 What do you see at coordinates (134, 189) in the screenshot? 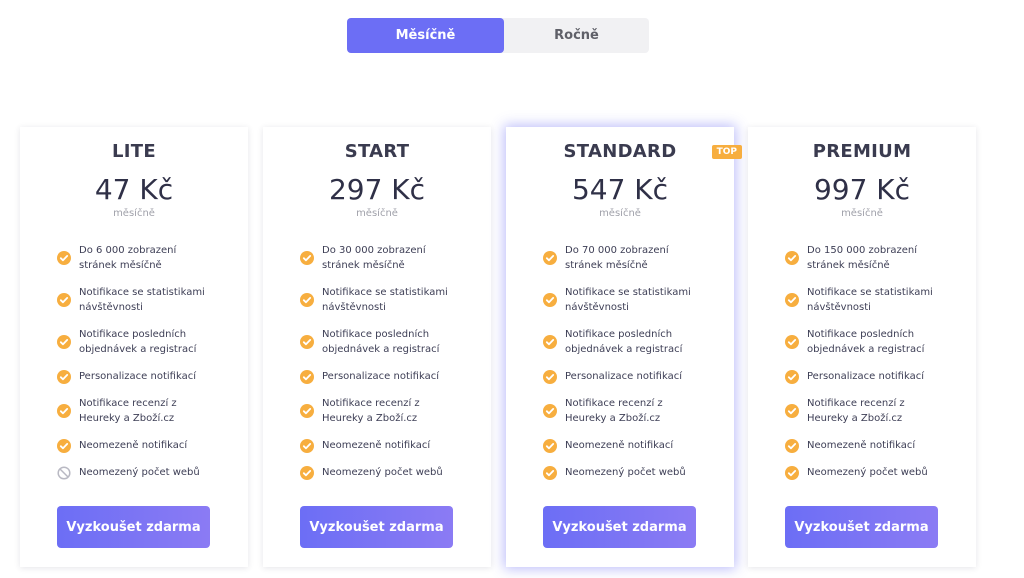
I see `plan-price: 47 Kč` at bounding box center [134, 189].